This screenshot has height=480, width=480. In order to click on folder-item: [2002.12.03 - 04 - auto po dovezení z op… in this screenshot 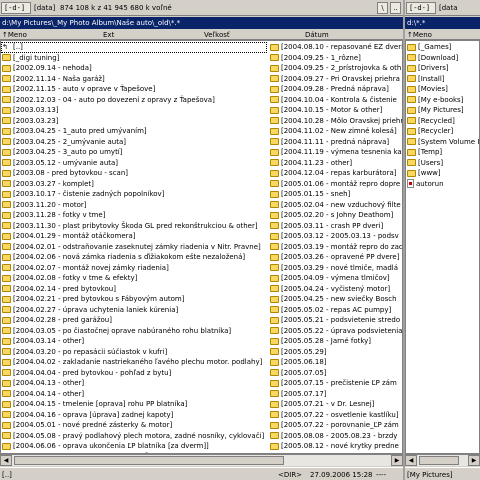, I will do `click(134, 100)`.